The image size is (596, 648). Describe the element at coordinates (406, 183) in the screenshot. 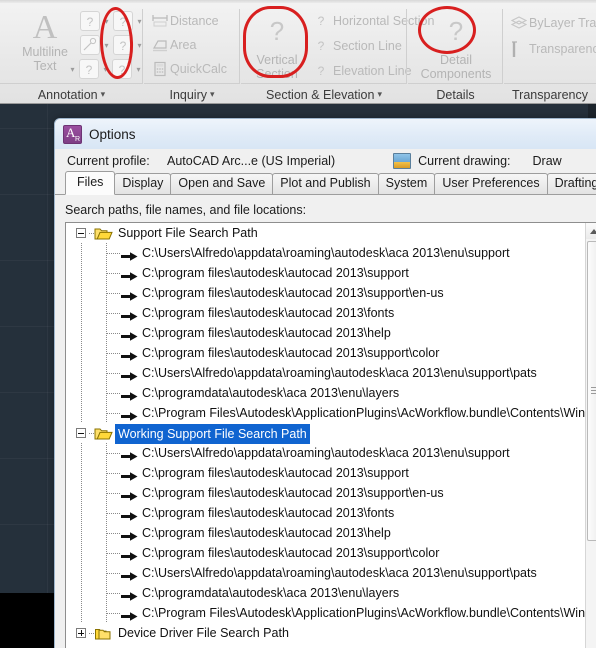

I see `tab-system: System` at that location.